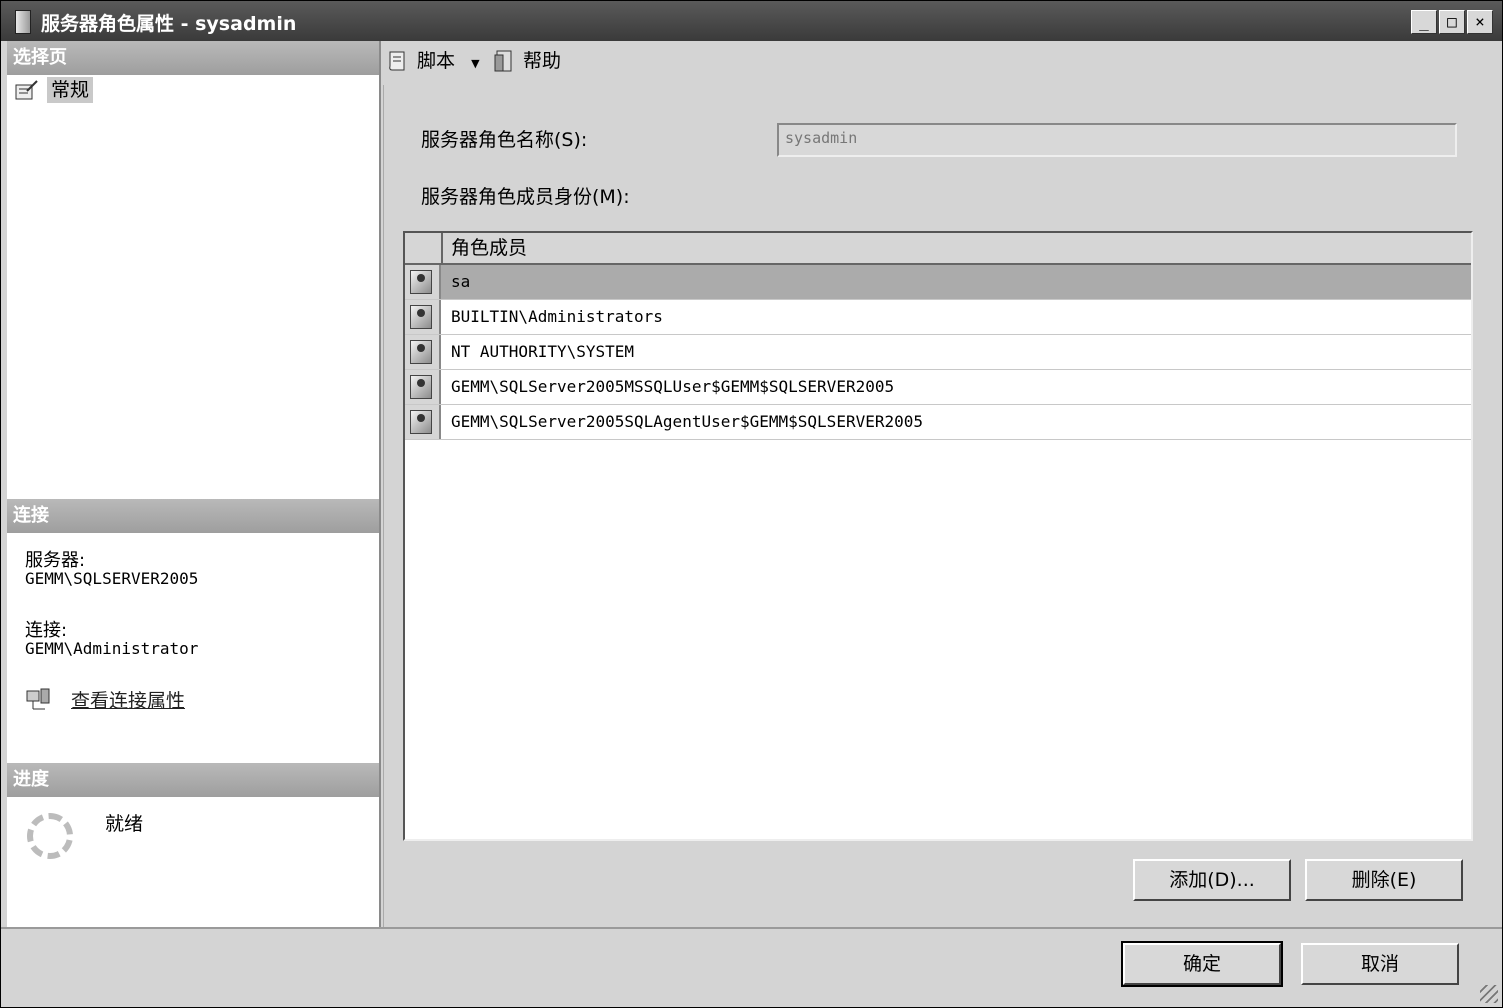 The height and width of the screenshot is (1008, 1503). I want to click on chevron-down-icon: ▼, so click(475, 63).